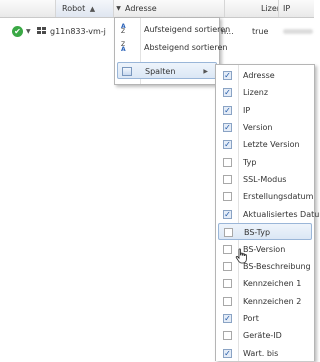 The image size is (320, 362). I want to click on column-toggle-item: ✓ Wart. bis, so click(265, 353).